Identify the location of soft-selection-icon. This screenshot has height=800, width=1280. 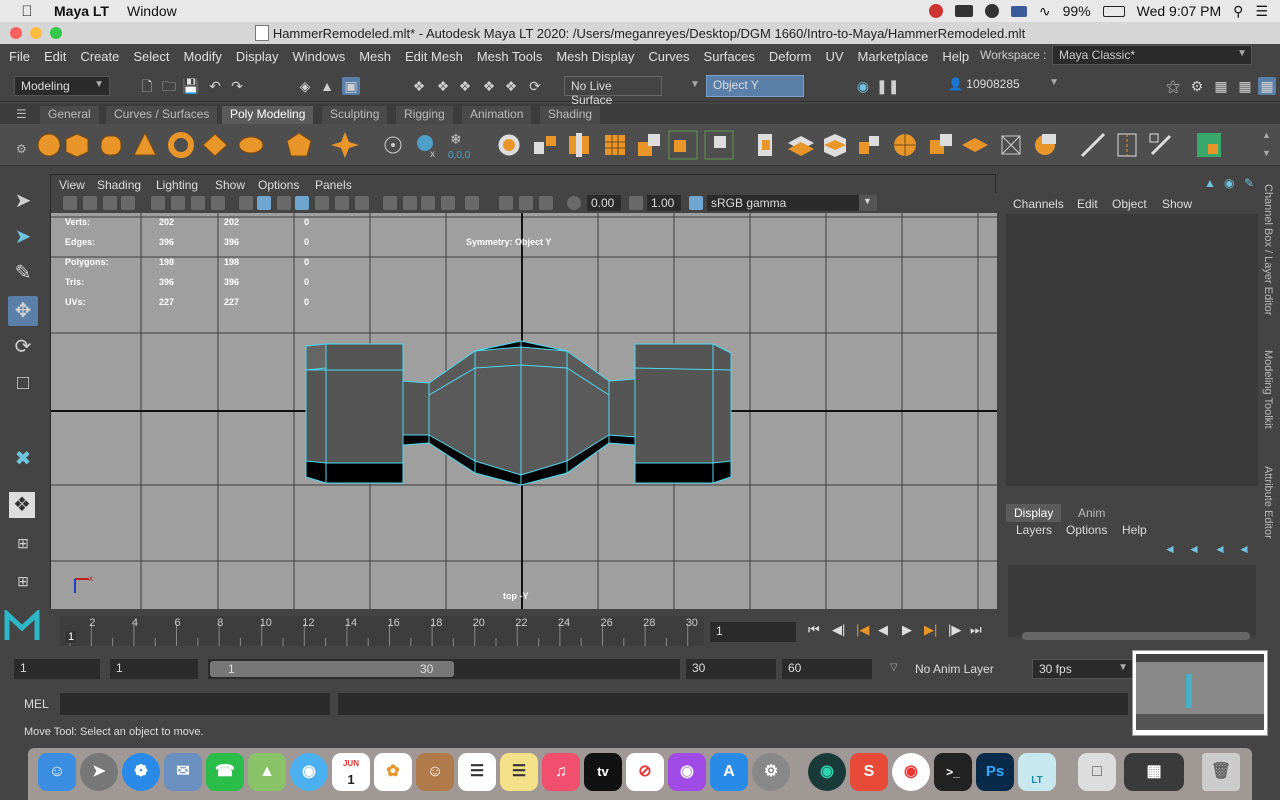
(1045, 145).